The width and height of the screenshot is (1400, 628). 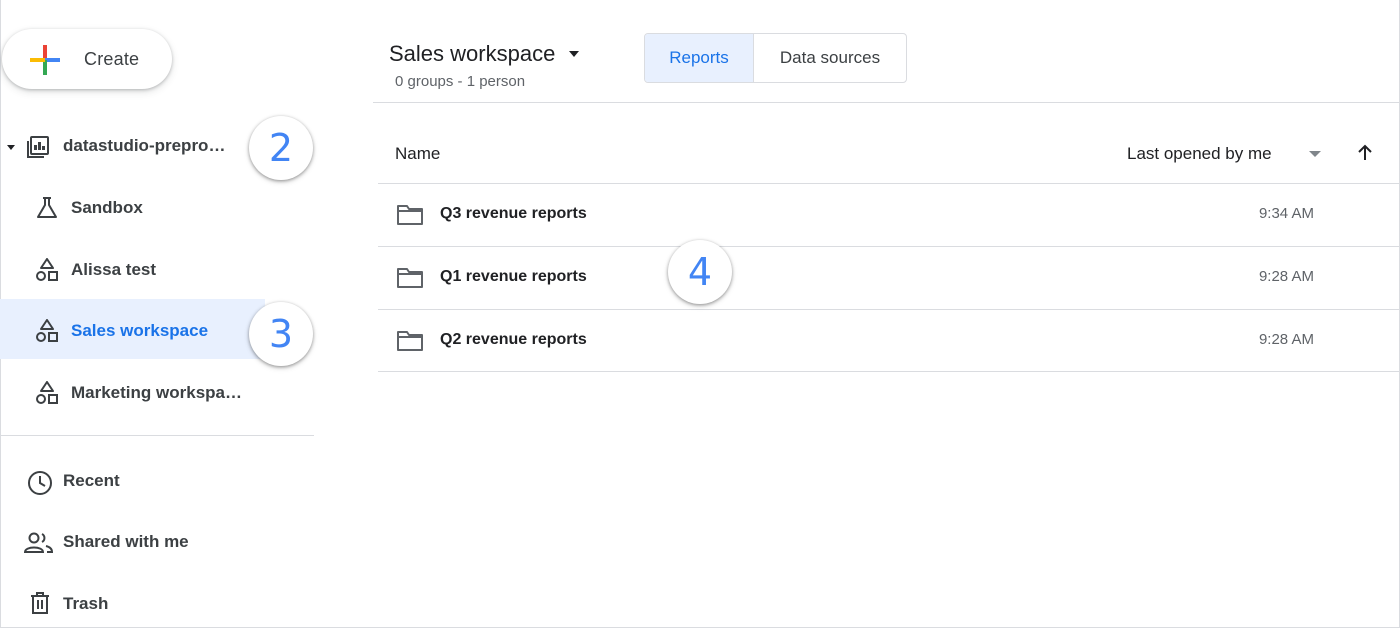 I want to click on callout-badge: 2, so click(x=281, y=148).